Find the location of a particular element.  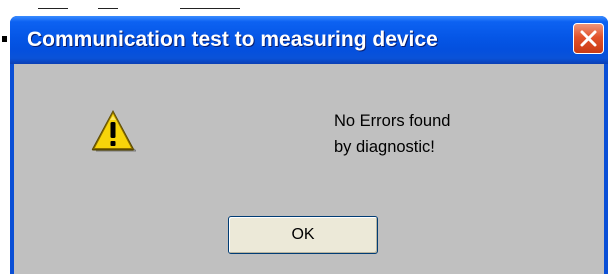

close-icon is located at coordinates (588, 38).